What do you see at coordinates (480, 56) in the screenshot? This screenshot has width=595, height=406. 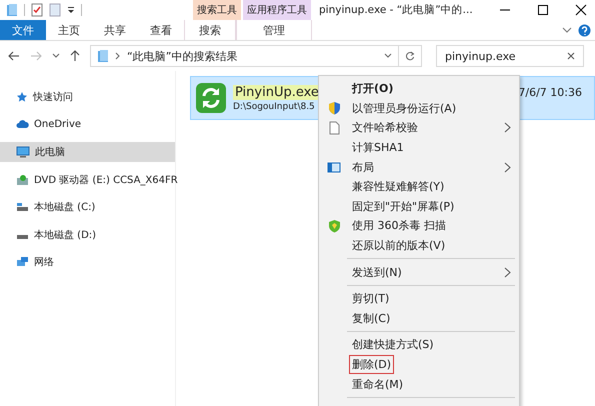 I see `search-text: pinyinup.exe` at bounding box center [480, 56].